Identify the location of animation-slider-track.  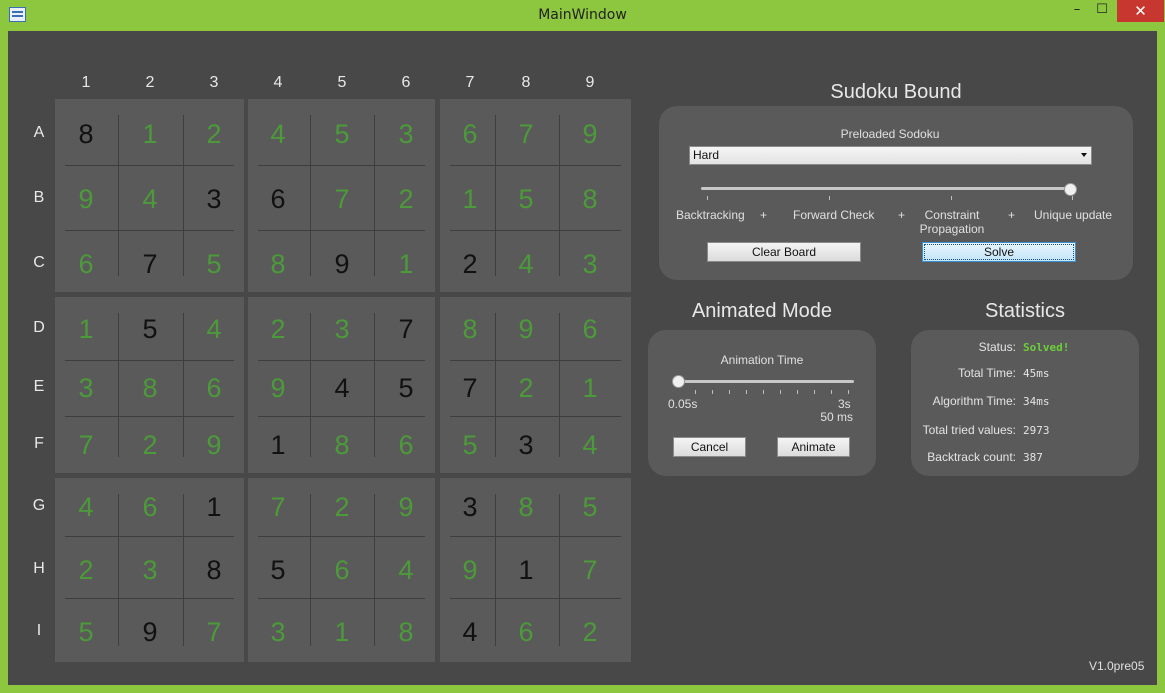
(763, 381).